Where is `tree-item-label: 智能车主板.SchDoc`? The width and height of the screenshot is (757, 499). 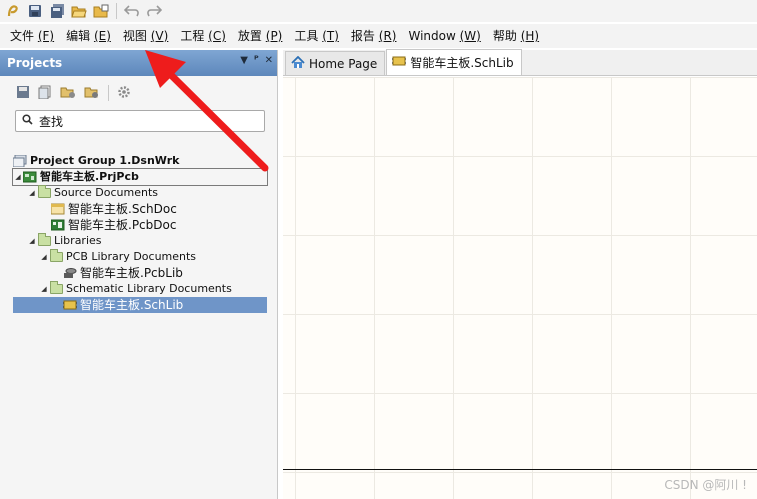
tree-item-label: 智能车主板.SchDoc is located at coordinates (122, 209).